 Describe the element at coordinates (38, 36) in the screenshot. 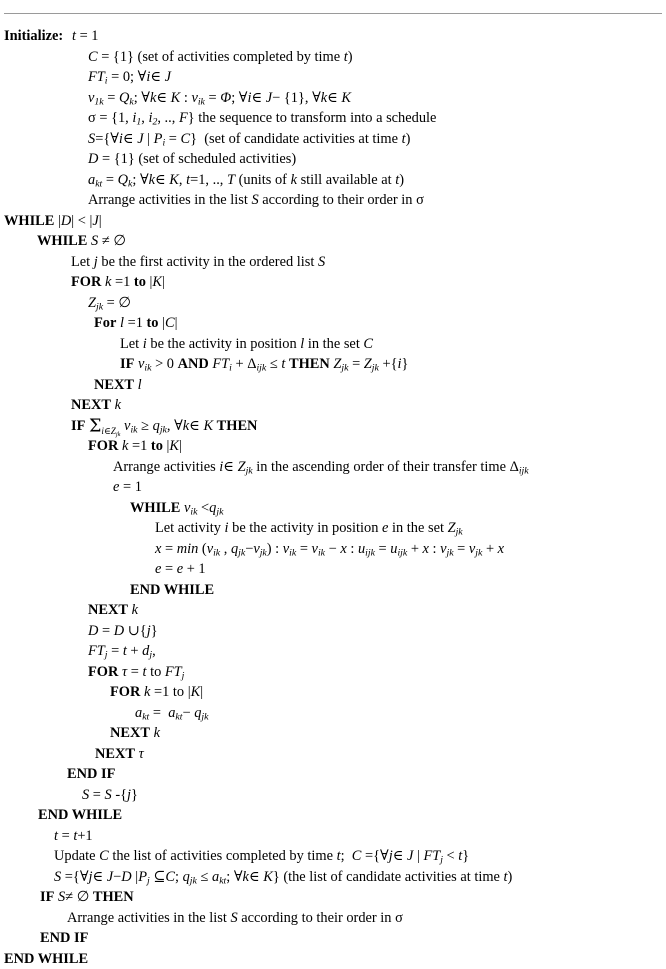

I see `initialize-label: Initialize:` at that location.